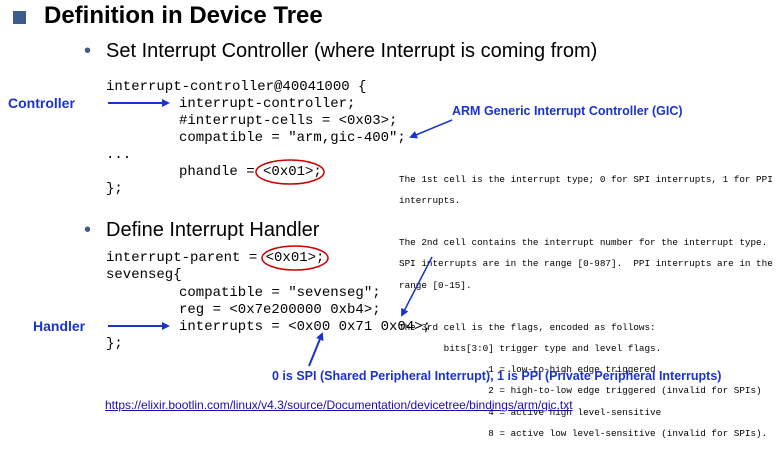 The image size is (781, 450). Describe the element at coordinates (417, 286) in the screenshot. I see `flags-arrow-icon` at that location.